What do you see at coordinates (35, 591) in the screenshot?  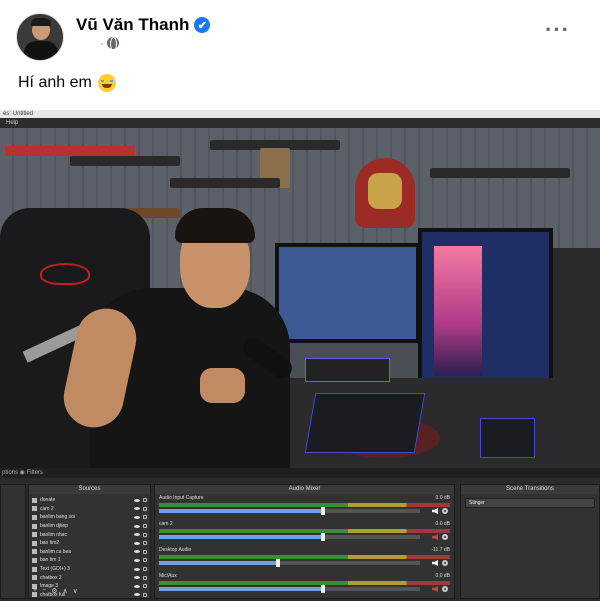 I see `add-source-button: +` at bounding box center [35, 591].